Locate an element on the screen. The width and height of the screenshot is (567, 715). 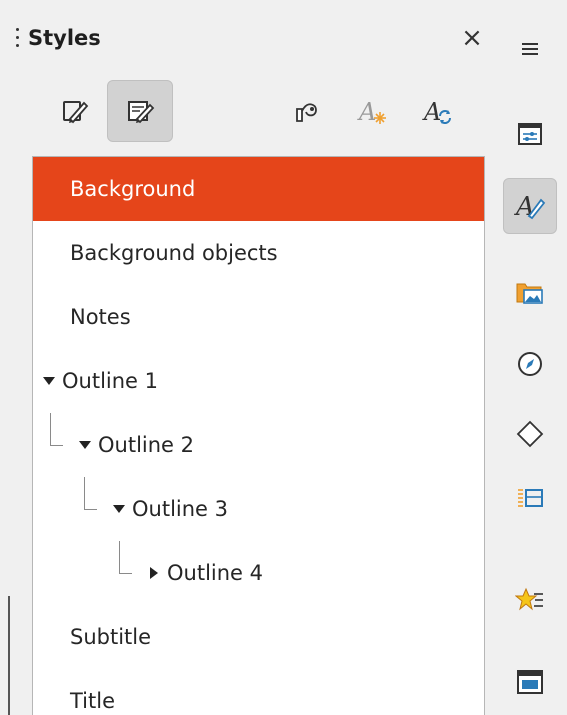
slide-layouts-icon is located at coordinates (530, 498).